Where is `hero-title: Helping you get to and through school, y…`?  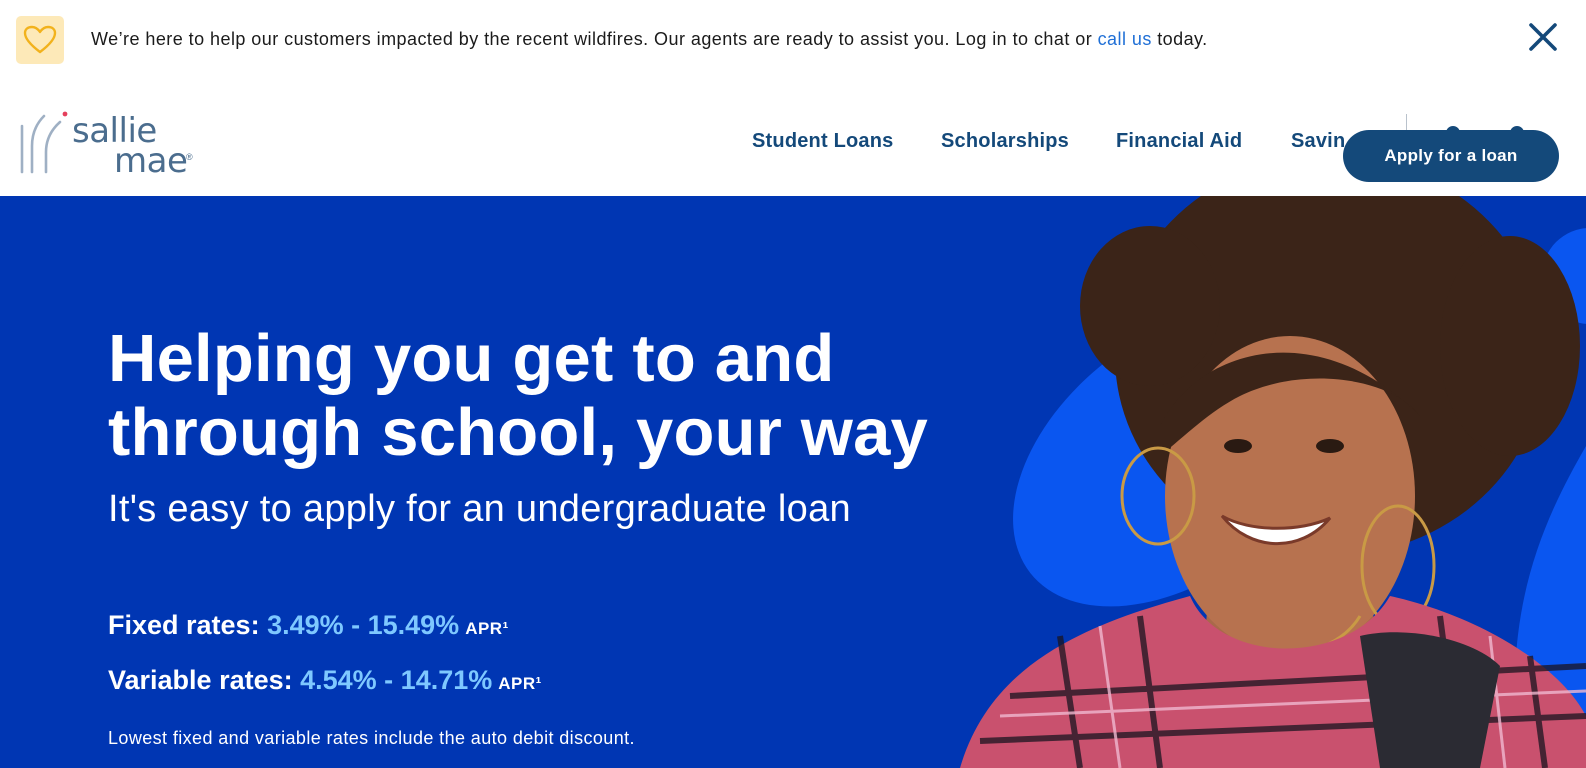 hero-title: Helping you get to and through school, y… is located at coordinates (548, 396).